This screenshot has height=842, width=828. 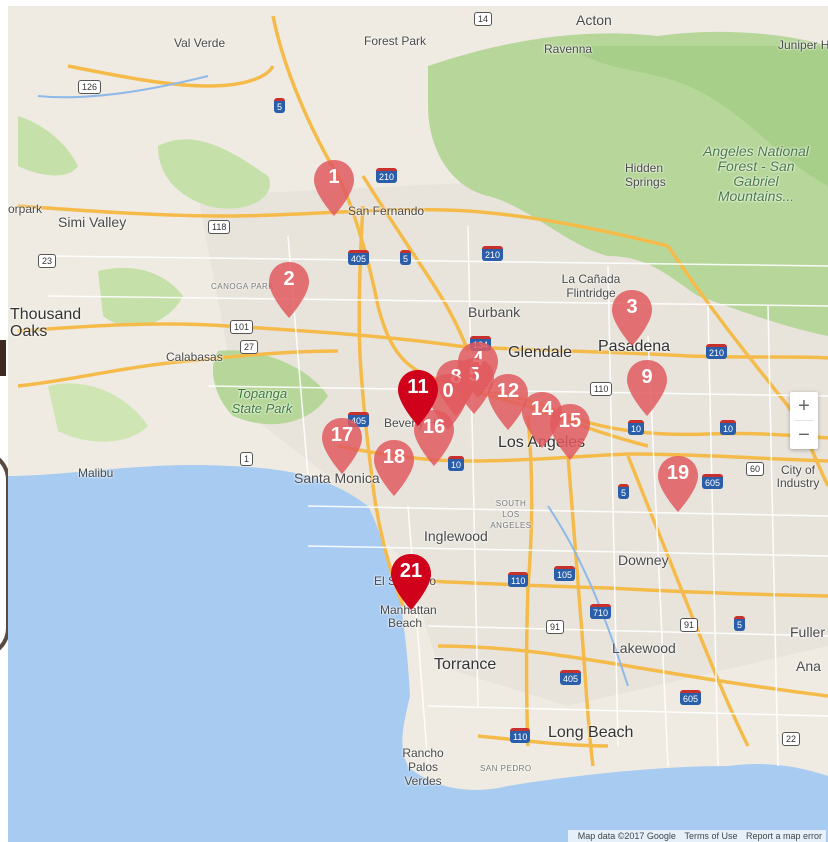 What do you see at coordinates (713, 481) in the screenshot?
I see `shield-605-north: 605` at bounding box center [713, 481].